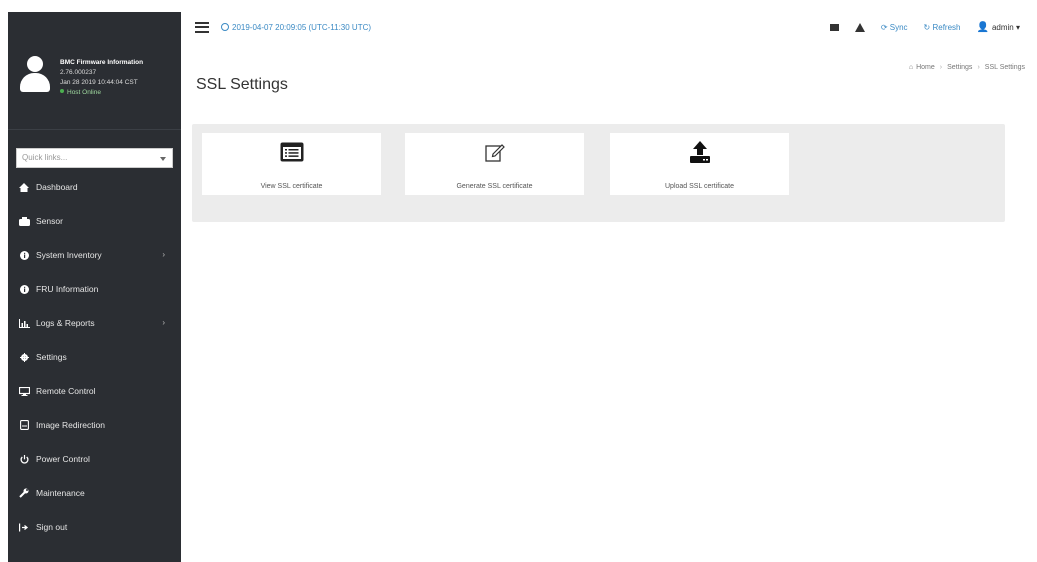 This screenshot has width=1037, height=562. What do you see at coordinates (24, 493) in the screenshot?
I see `wrench-icon` at bounding box center [24, 493].